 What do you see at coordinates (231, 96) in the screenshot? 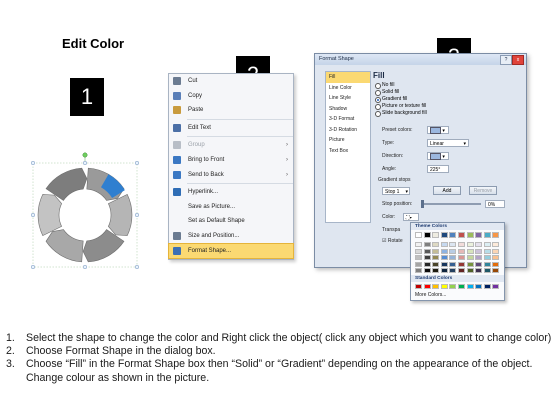
I see `menu-item-copy: Copy` at bounding box center [231, 96].